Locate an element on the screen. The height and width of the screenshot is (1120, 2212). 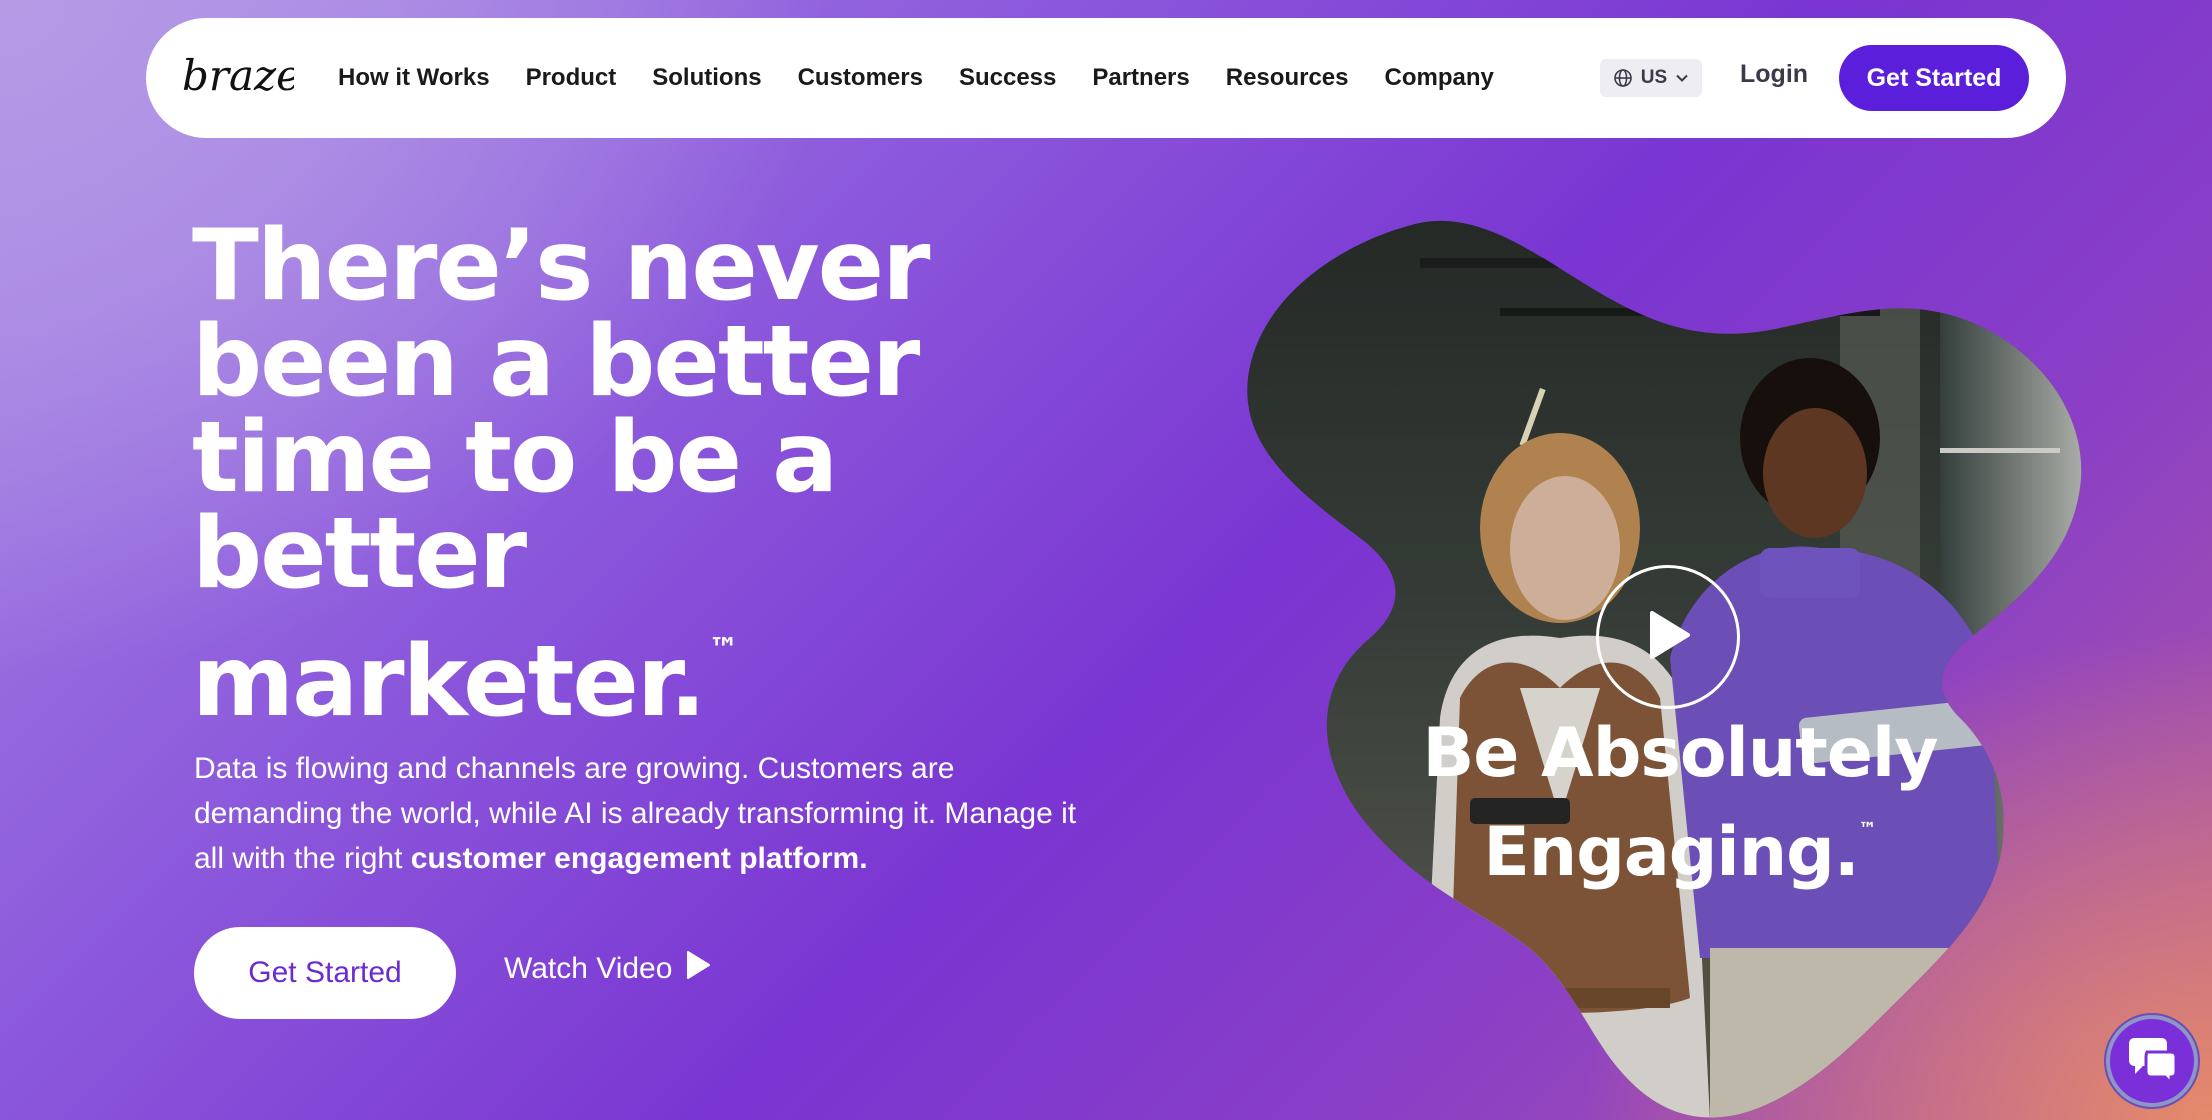
nav-link-how-it-works: How it Works is located at coordinates (414, 78).